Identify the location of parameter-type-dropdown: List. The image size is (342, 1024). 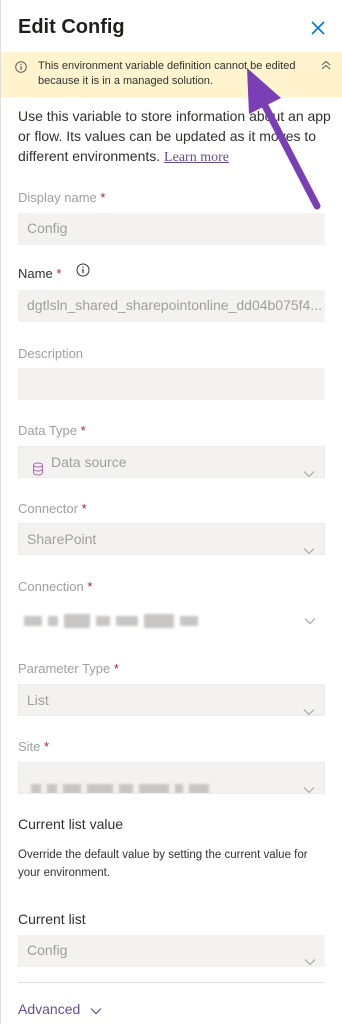
(171, 700).